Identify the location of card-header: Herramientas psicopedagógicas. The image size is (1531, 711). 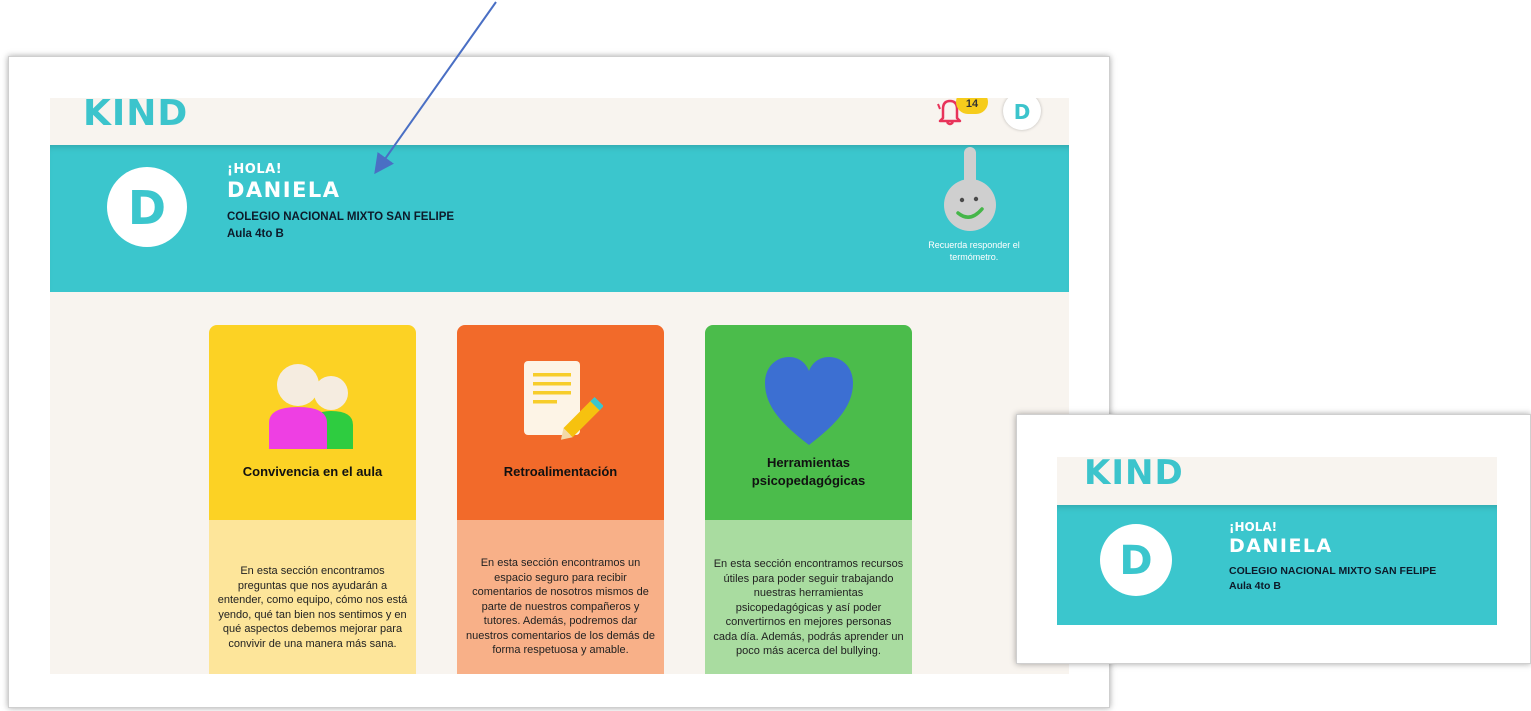
(808, 422).